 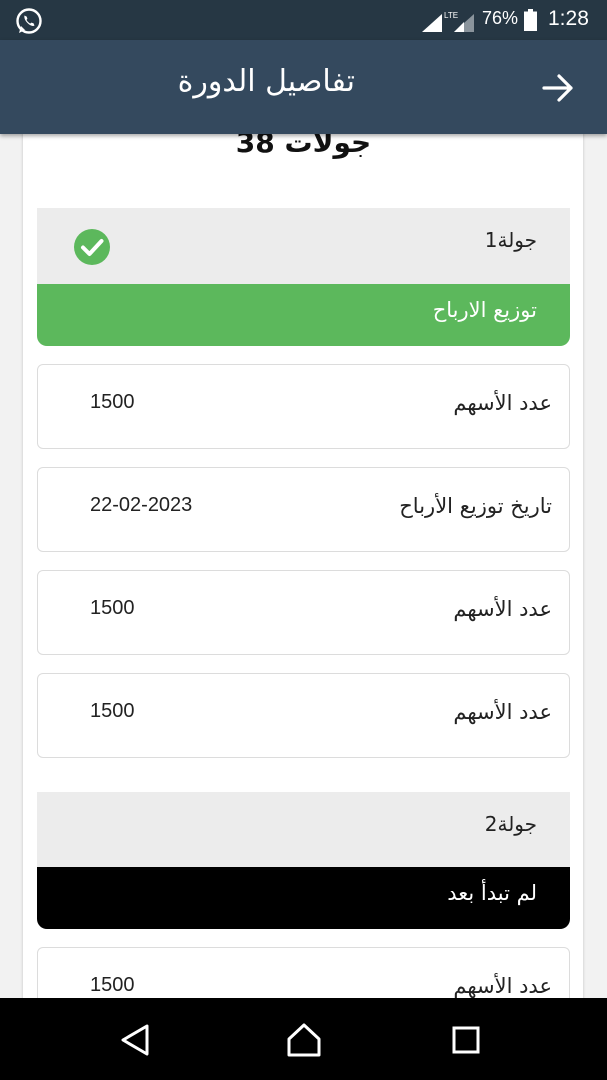 I want to click on round-status-label: لم تبدأ بعد, so click(x=492, y=893).